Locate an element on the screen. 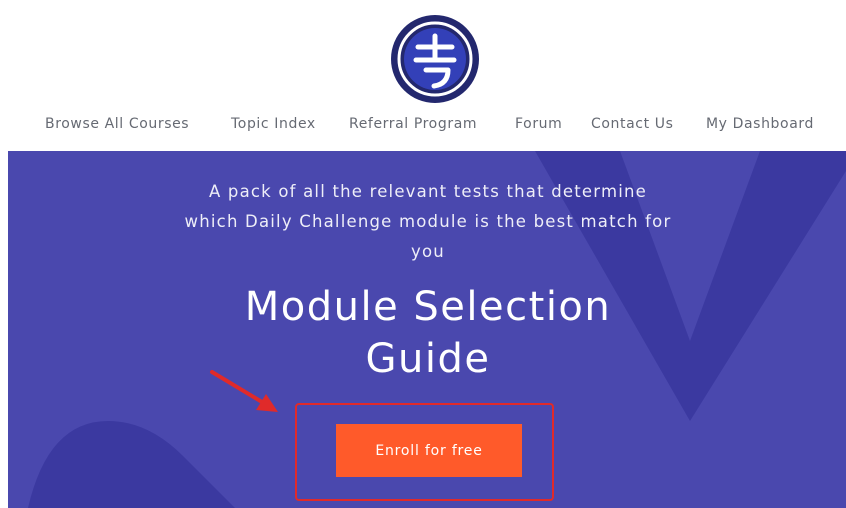  nav-referral-program: Referral Program is located at coordinates (413, 124).